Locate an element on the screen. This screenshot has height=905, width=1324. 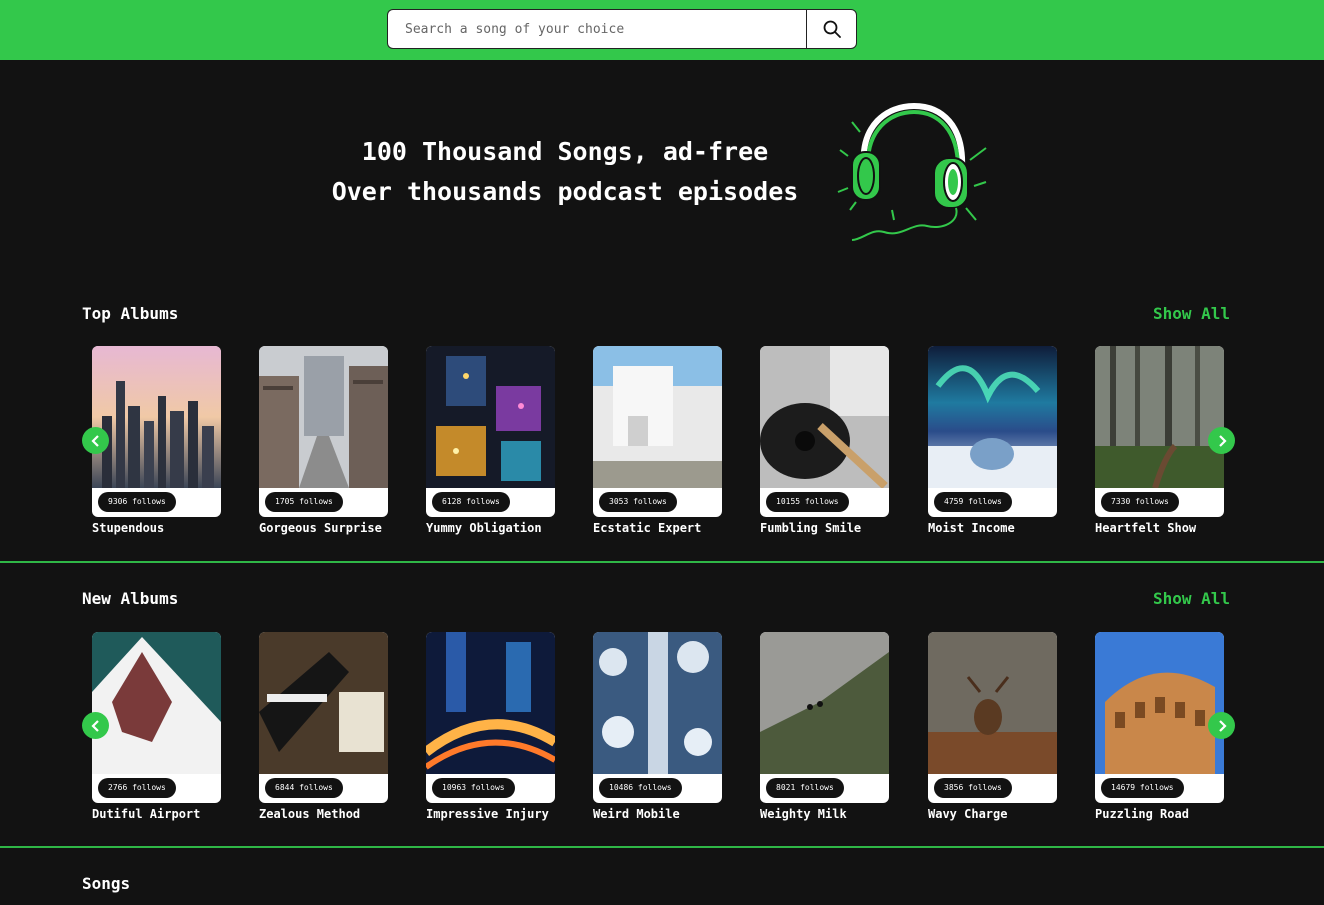
follows-badge: 3053 follows is located at coordinates (638, 502).